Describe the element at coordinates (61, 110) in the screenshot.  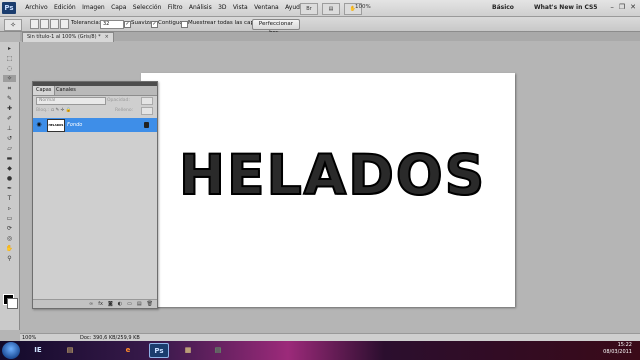
I see `lock-icons: ▫ ✎ ✛ 🔒` at that location.